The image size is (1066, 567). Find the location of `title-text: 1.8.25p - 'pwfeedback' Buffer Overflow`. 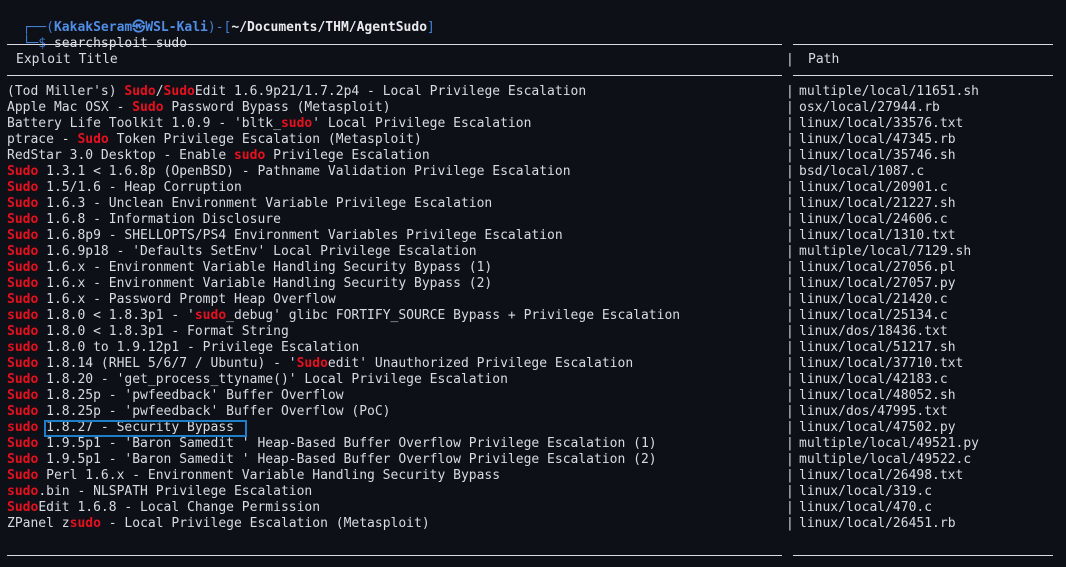

title-text: 1.8.25p - 'pwfeedback' Buffer Overflow is located at coordinates (191, 395).